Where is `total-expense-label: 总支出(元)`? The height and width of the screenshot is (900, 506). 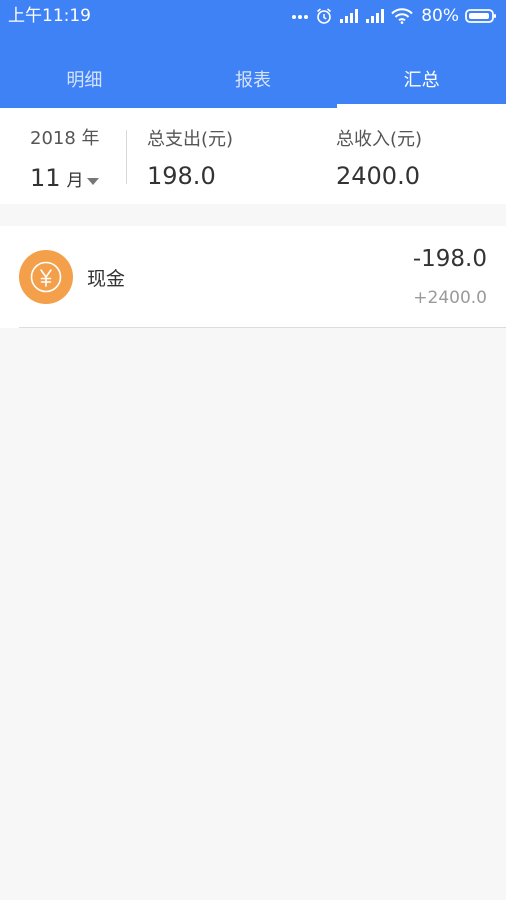 total-expense-label: 总支出(元) is located at coordinates (190, 139).